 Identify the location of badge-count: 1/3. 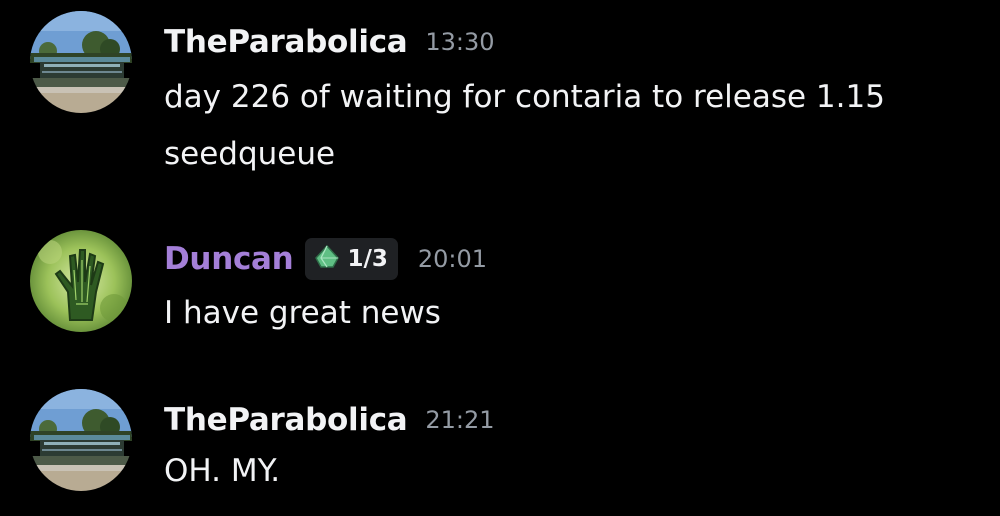
(367, 258).